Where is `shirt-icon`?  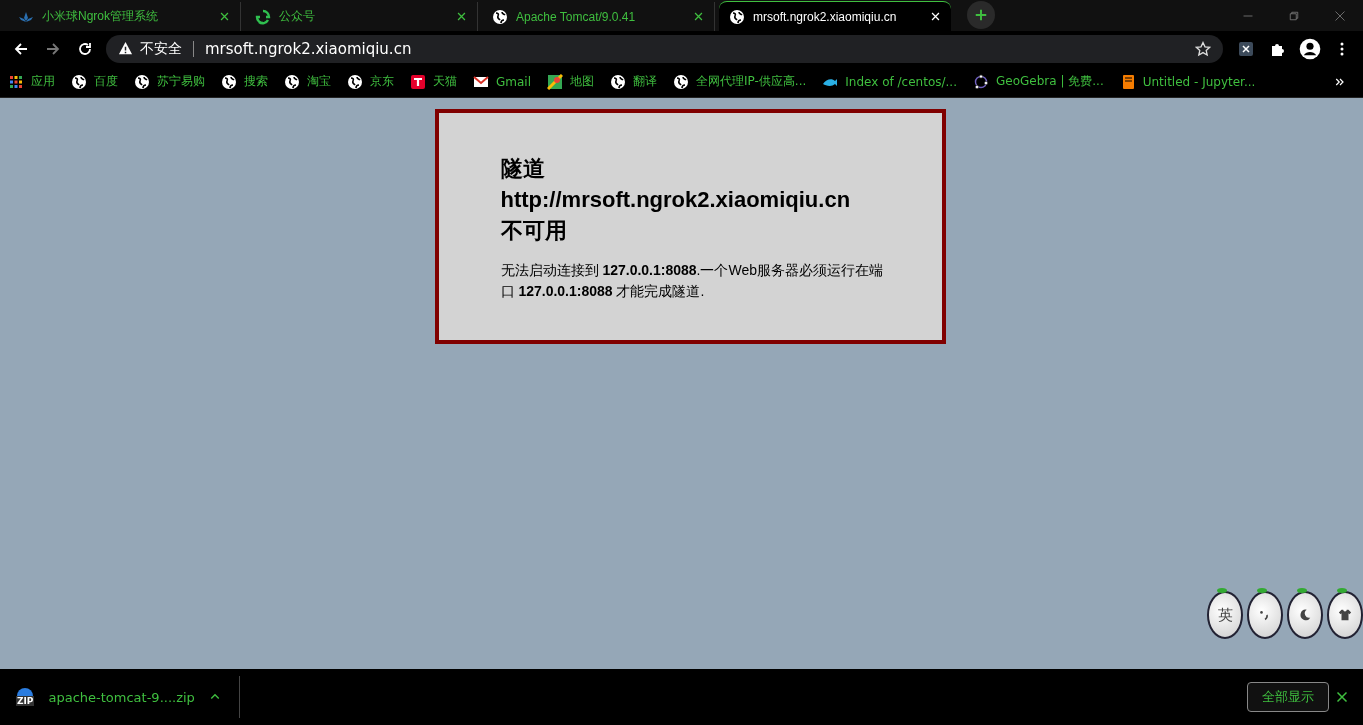
shirt-icon is located at coordinates (1345, 615).